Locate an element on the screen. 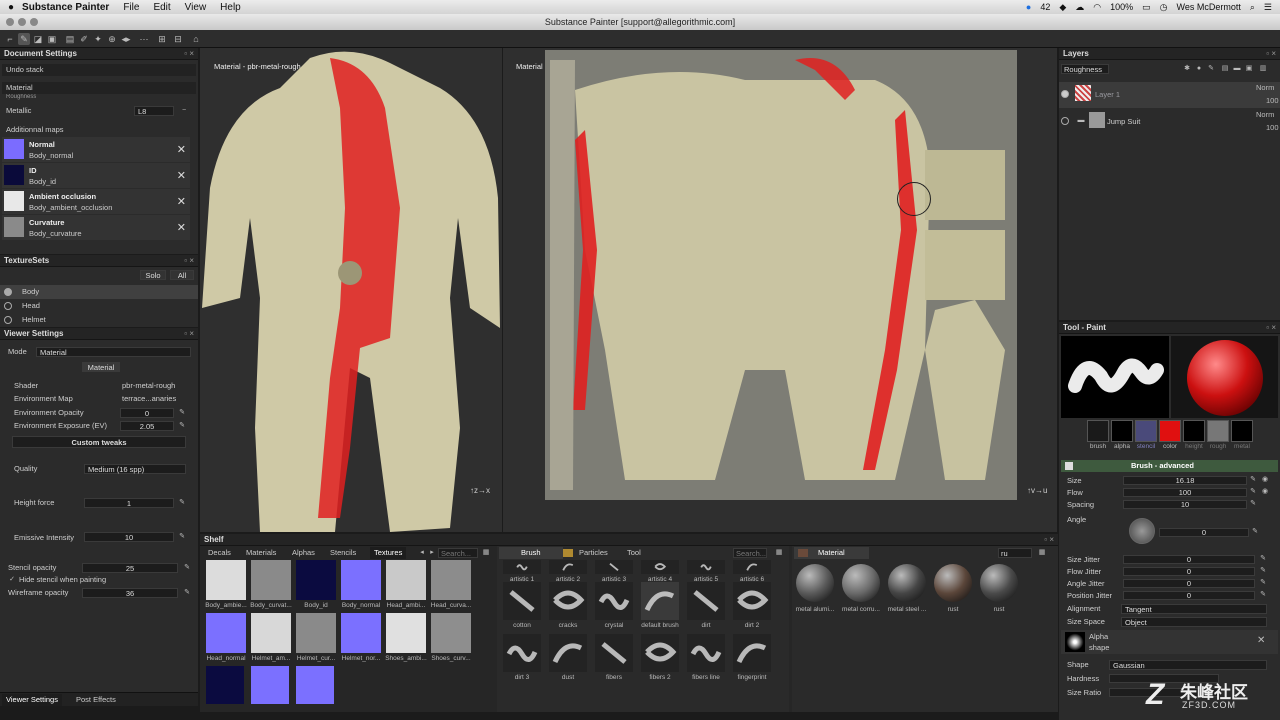 Image resolution: width=1280 pixels, height=720 pixels. size-slider: 16.18 is located at coordinates (1185, 480).